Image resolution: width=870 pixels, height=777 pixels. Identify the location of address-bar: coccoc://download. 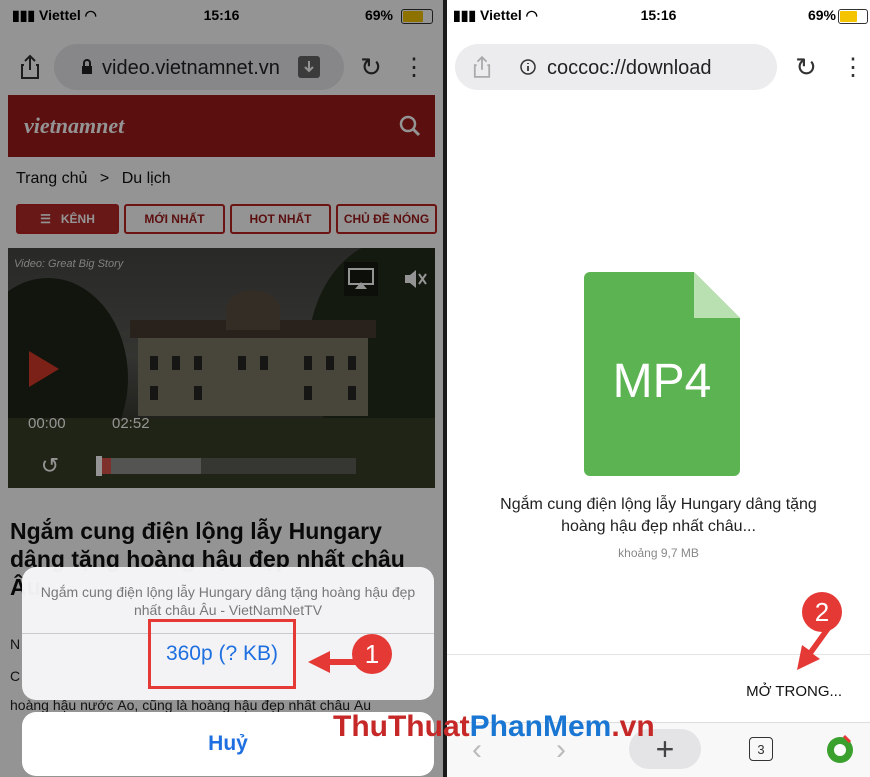
(616, 67).